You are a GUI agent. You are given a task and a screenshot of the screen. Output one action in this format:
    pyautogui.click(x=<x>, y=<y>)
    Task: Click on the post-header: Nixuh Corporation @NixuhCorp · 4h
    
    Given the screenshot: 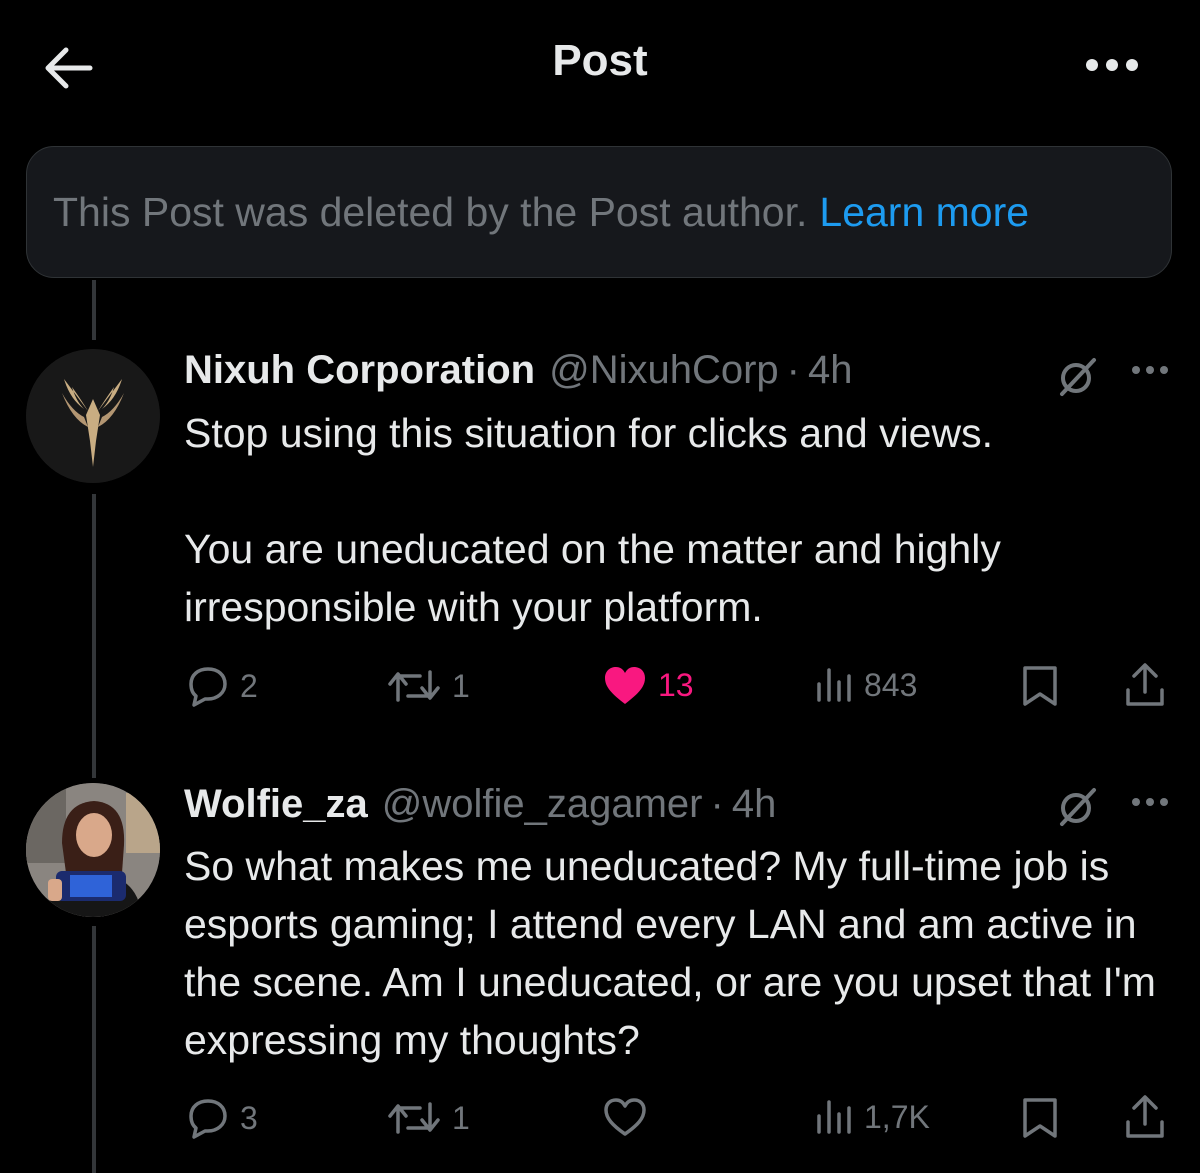 What is the action you would take?
    pyautogui.click(x=518, y=370)
    